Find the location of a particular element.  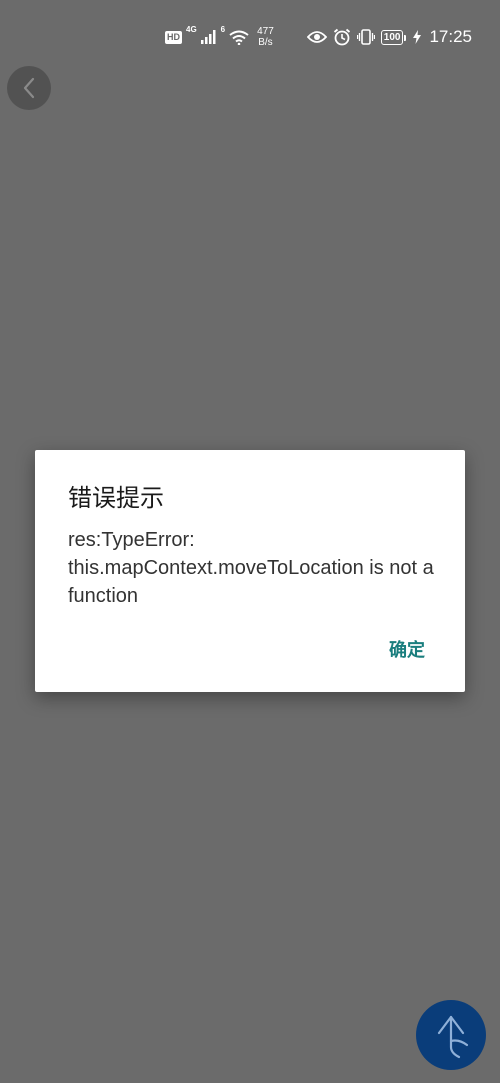

navigation-fab is located at coordinates (451, 1035).